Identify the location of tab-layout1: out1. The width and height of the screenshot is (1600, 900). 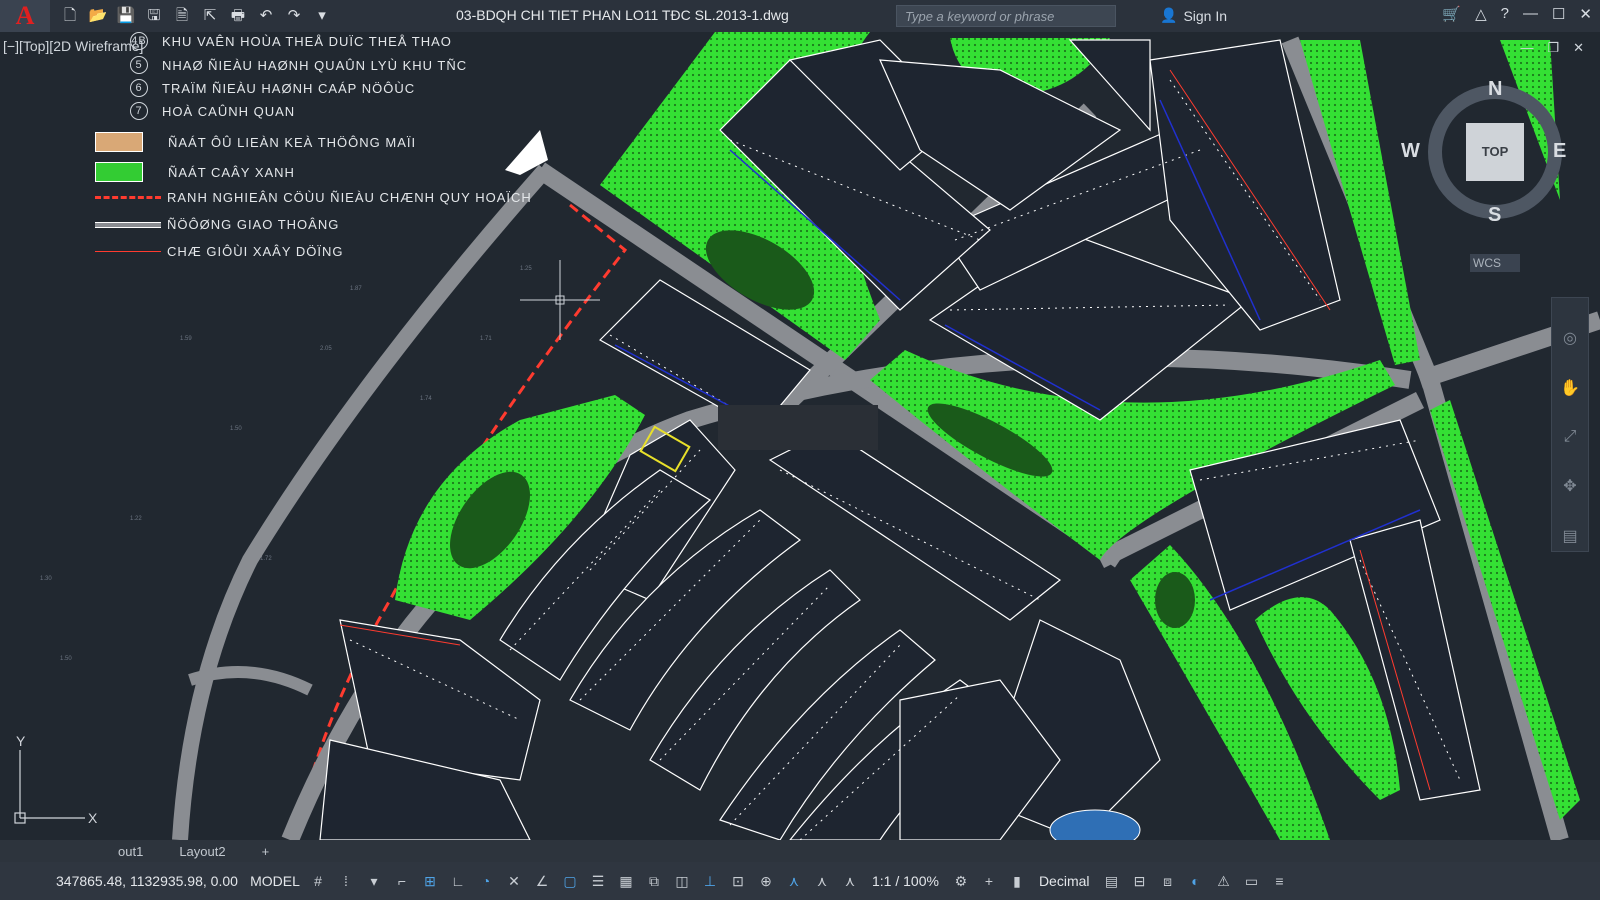
(130, 851).